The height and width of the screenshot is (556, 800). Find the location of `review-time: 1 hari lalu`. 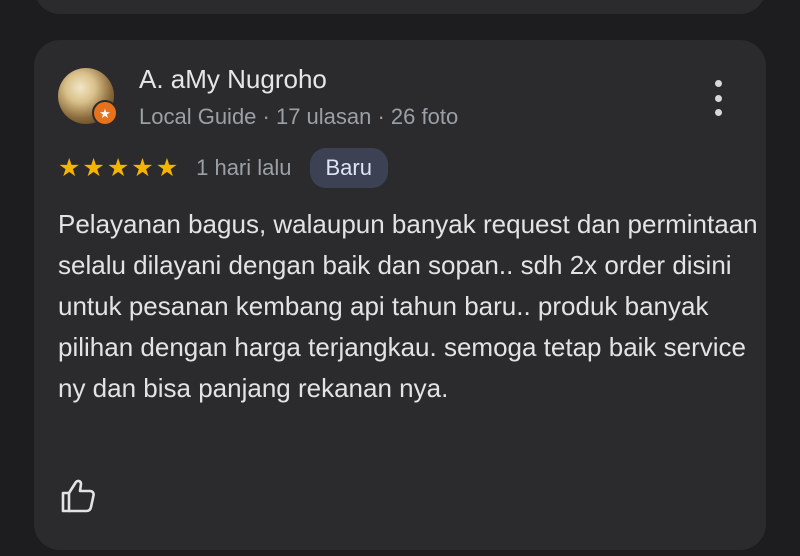

review-time: 1 hari lalu is located at coordinates (244, 167).